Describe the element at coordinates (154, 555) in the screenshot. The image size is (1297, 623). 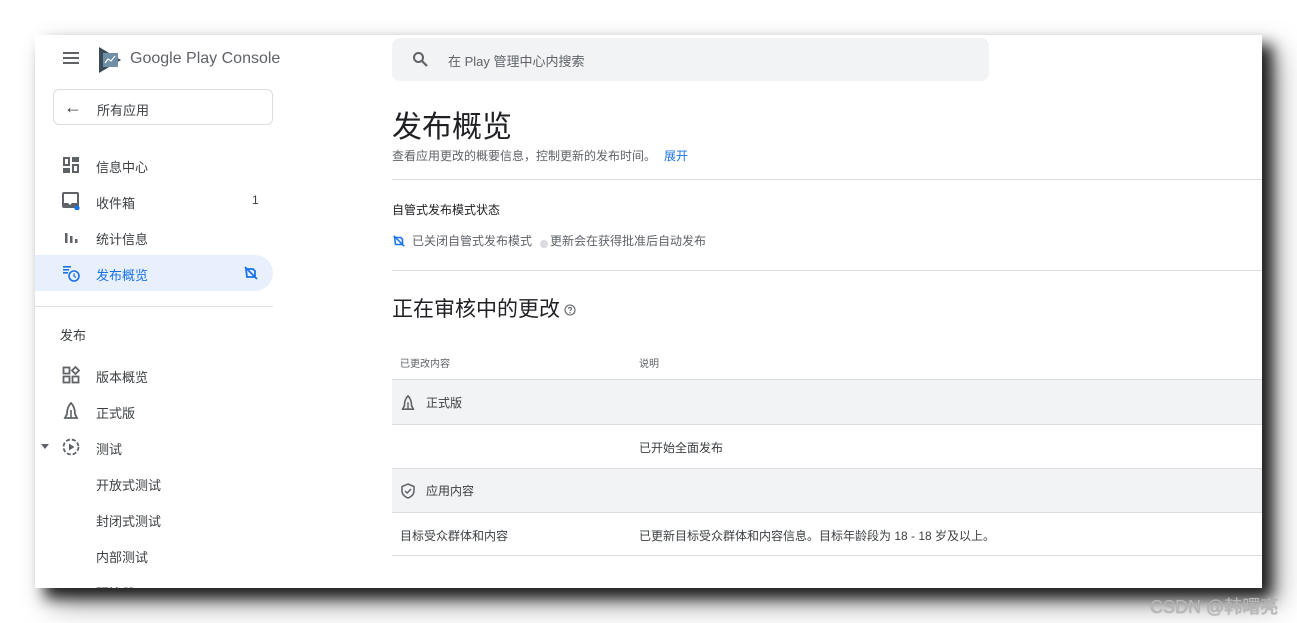
I see `sidebar-item-internal-testing: 内部测试` at that location.